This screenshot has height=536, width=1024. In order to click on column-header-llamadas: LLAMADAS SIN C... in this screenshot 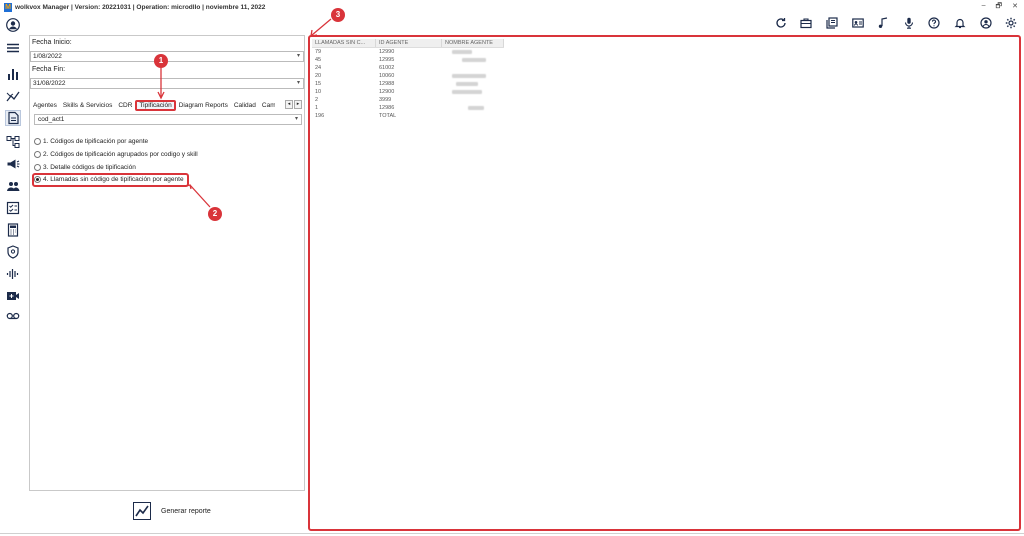, I will do `click(344, 43)`.